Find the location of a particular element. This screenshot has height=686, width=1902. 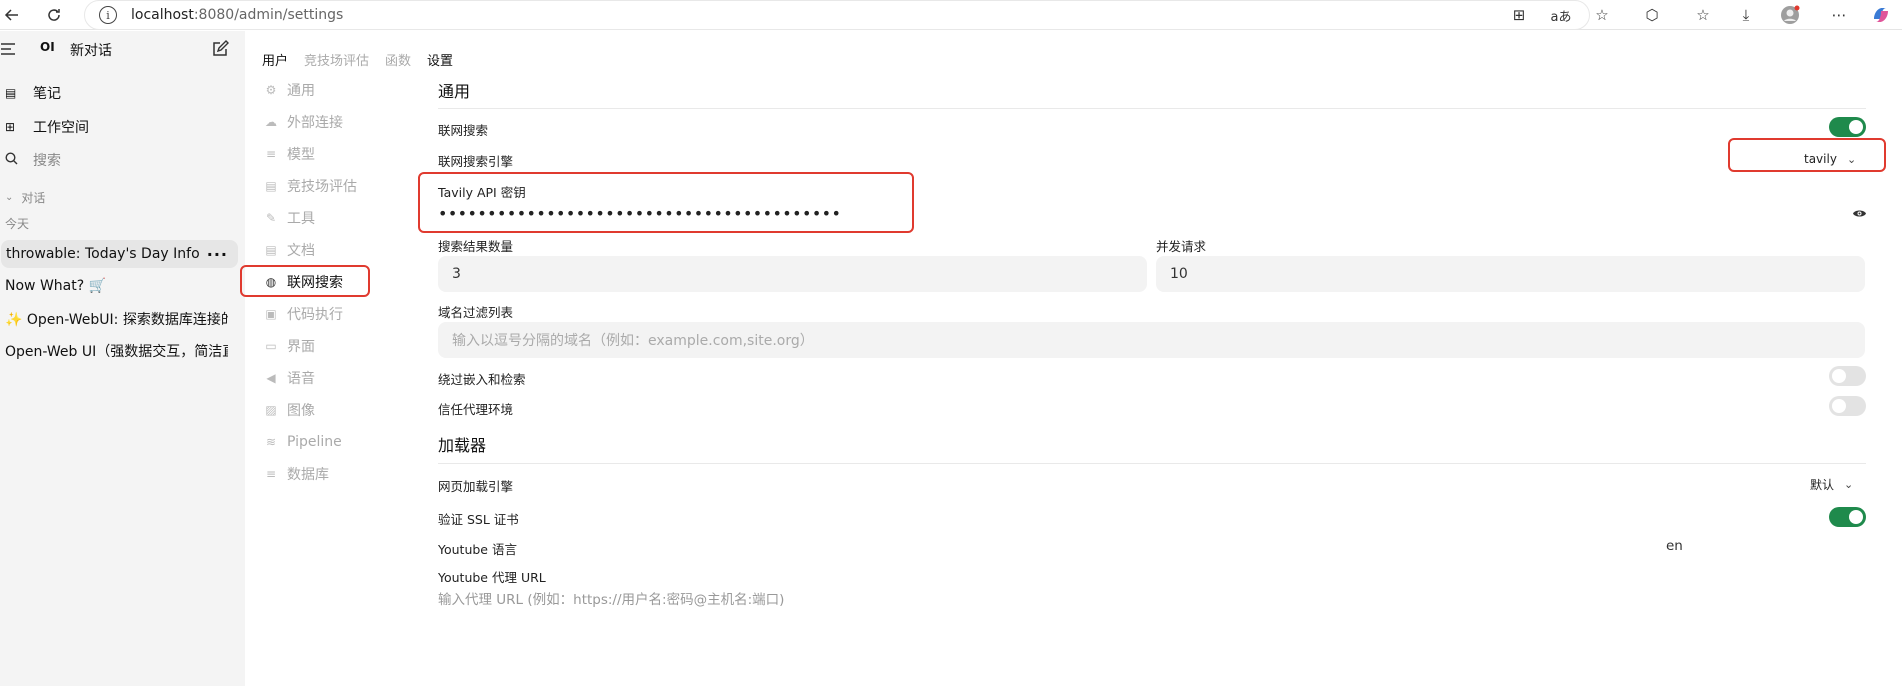

loader-engine-select: 默认 ⌄ is located at coordinates (1831, 484).